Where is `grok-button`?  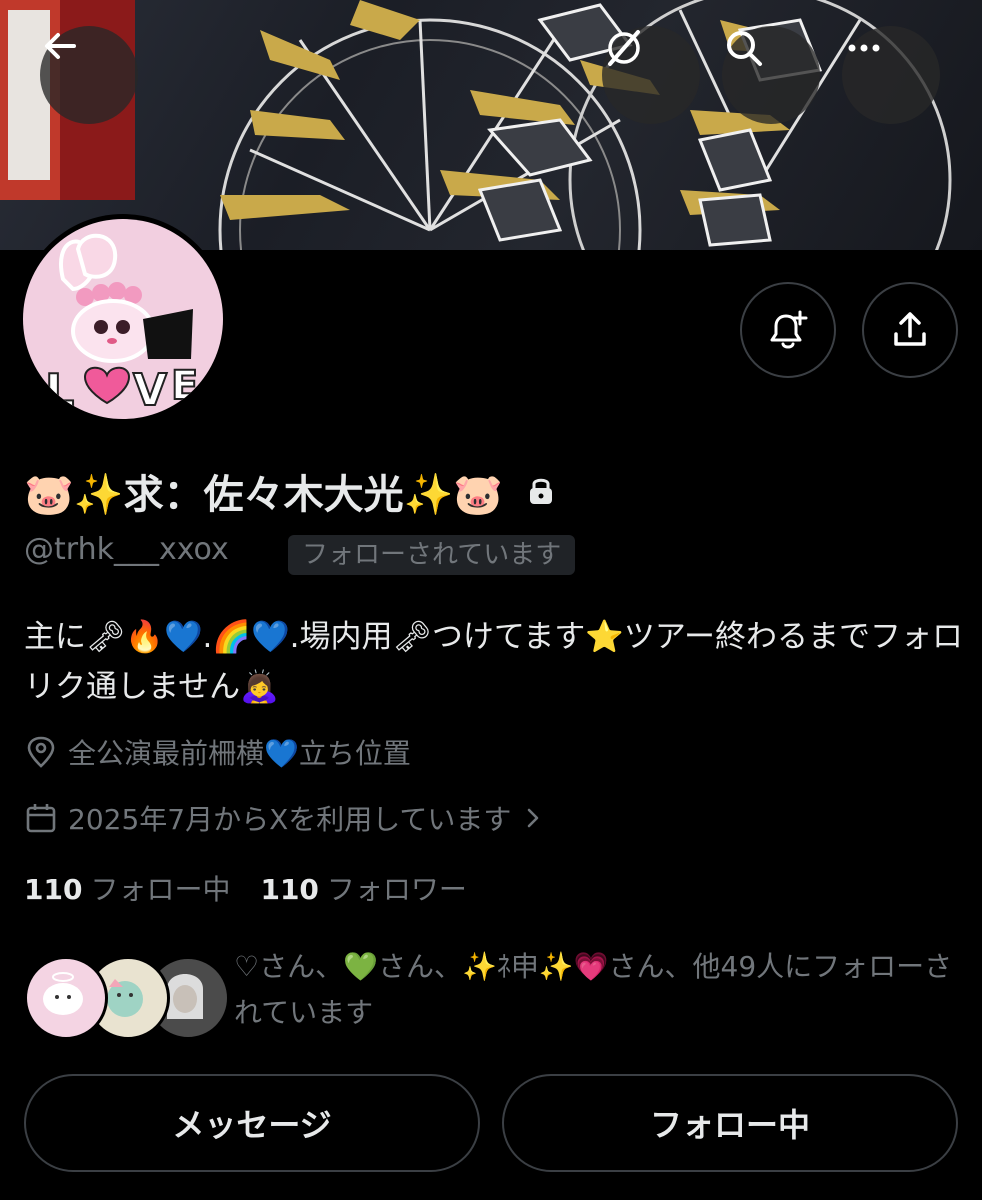
grok-button is located at coordinates (651, 75).